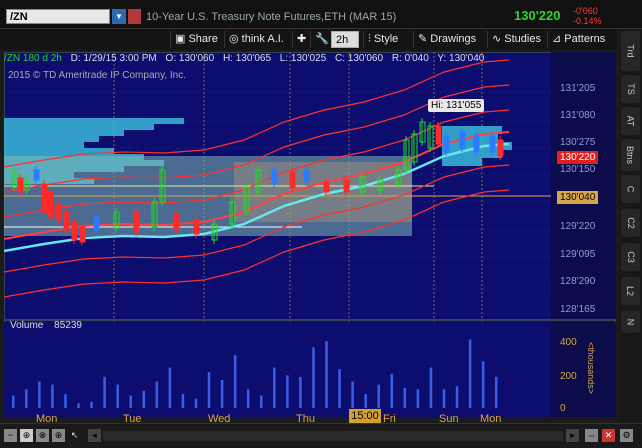  I want to click on pencil-icon: ✎, so click(424, 39).